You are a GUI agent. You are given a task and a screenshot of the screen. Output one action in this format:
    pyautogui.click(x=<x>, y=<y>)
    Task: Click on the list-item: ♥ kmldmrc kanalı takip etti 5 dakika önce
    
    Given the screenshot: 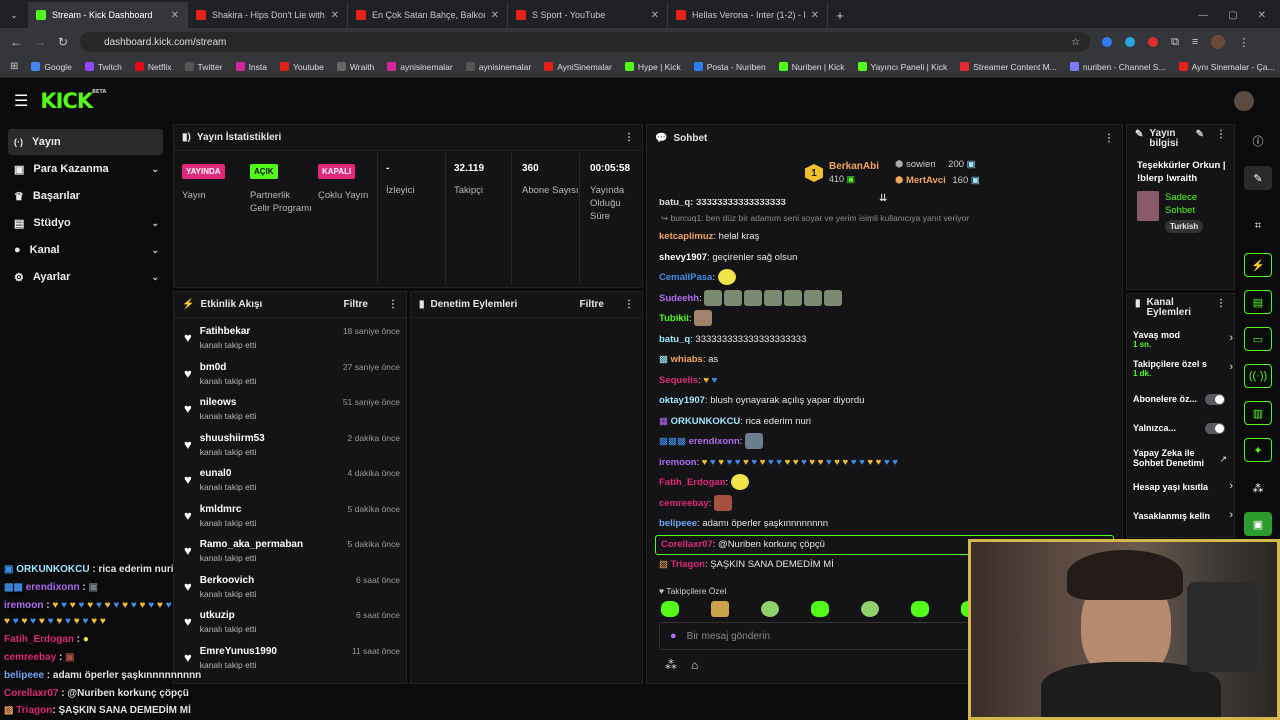 What is the action you would take?
    pyautogui.click(x=290, y=516)
    